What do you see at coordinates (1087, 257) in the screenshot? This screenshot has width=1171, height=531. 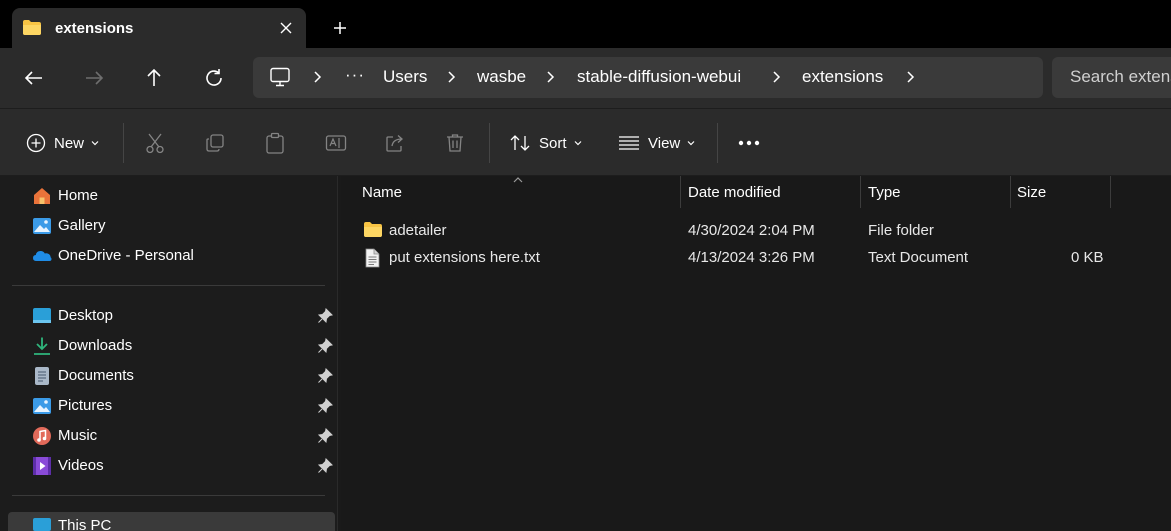 I see `file-size: 0 KB` at bounding box center [1087, 257].